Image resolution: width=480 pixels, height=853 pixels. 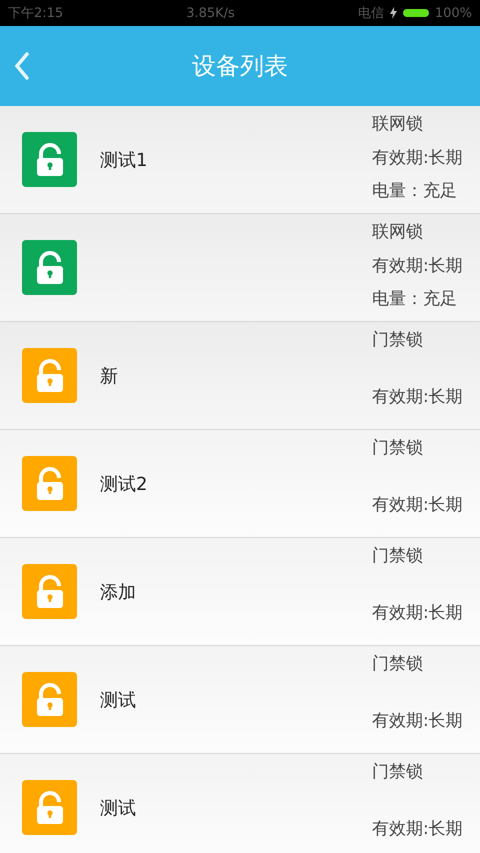 I want to click on device-name: 测试2, so click(x=124, y=484).